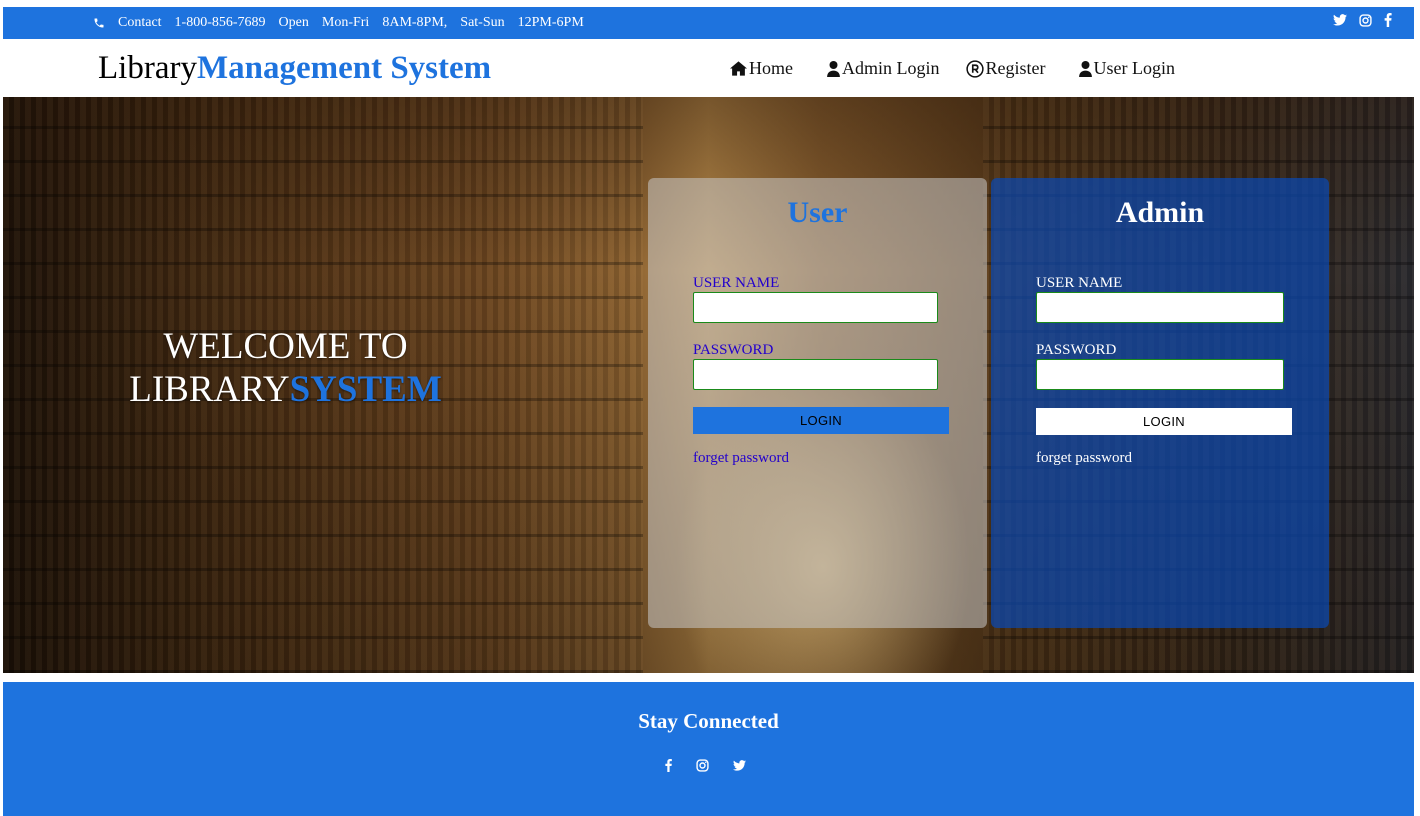 This screenshot has width=1420, height=816. Describe the element at coordinates (1084, 458) in the screenshot. I see `admin-forgot-password-link: forget password` at that location.